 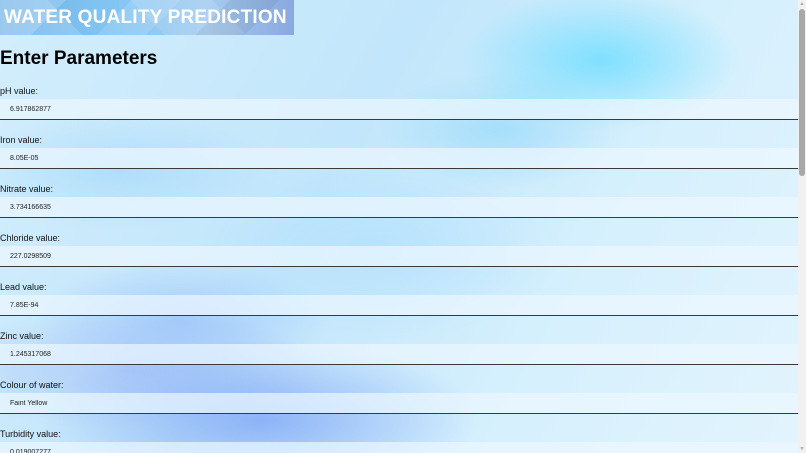 I want to click on lead-label: Lead value:, so click(x=23, y=287).